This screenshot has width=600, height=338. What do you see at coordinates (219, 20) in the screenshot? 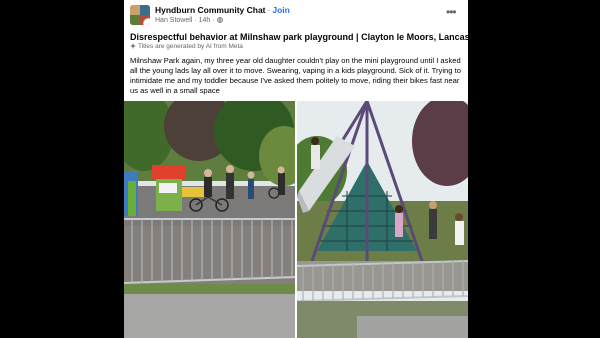
I see `globe-icon` at bounding box center [219, 20].